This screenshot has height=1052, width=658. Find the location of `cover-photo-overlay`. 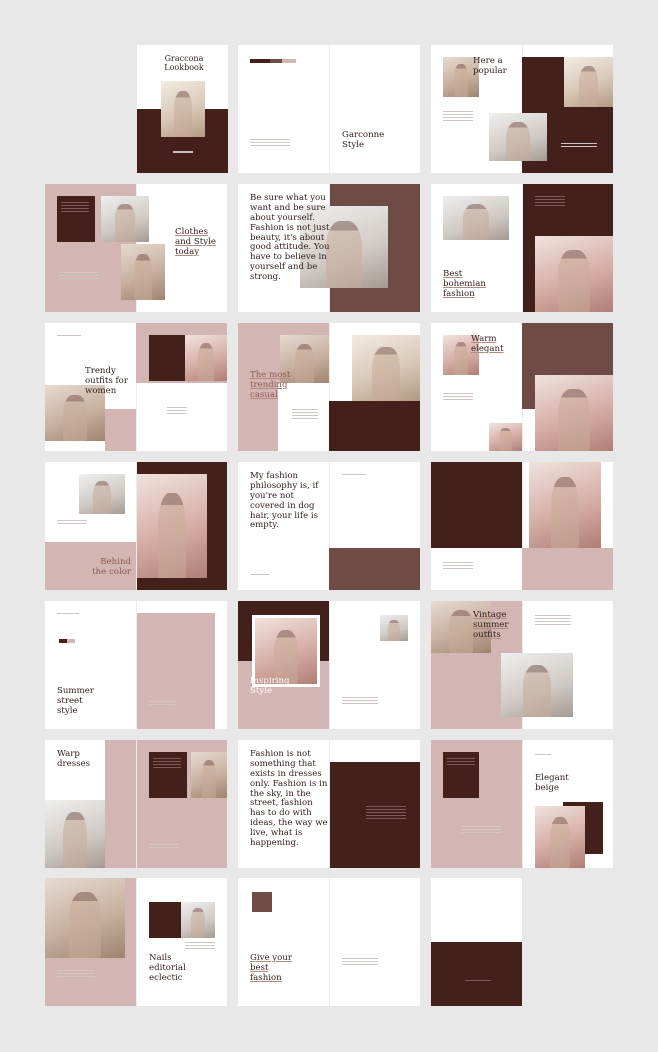

cover-photo-overlay is located at coordinates (183, 109).